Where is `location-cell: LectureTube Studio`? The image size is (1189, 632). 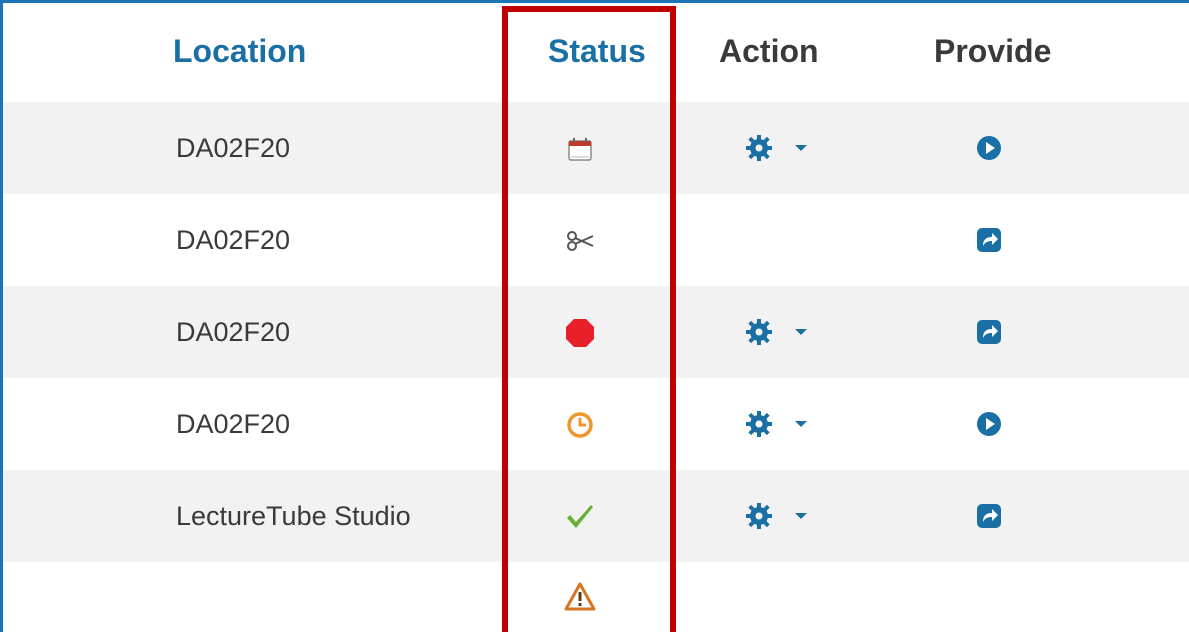
location-cell: LectureTube Studio is located at coordinates (293, 516).